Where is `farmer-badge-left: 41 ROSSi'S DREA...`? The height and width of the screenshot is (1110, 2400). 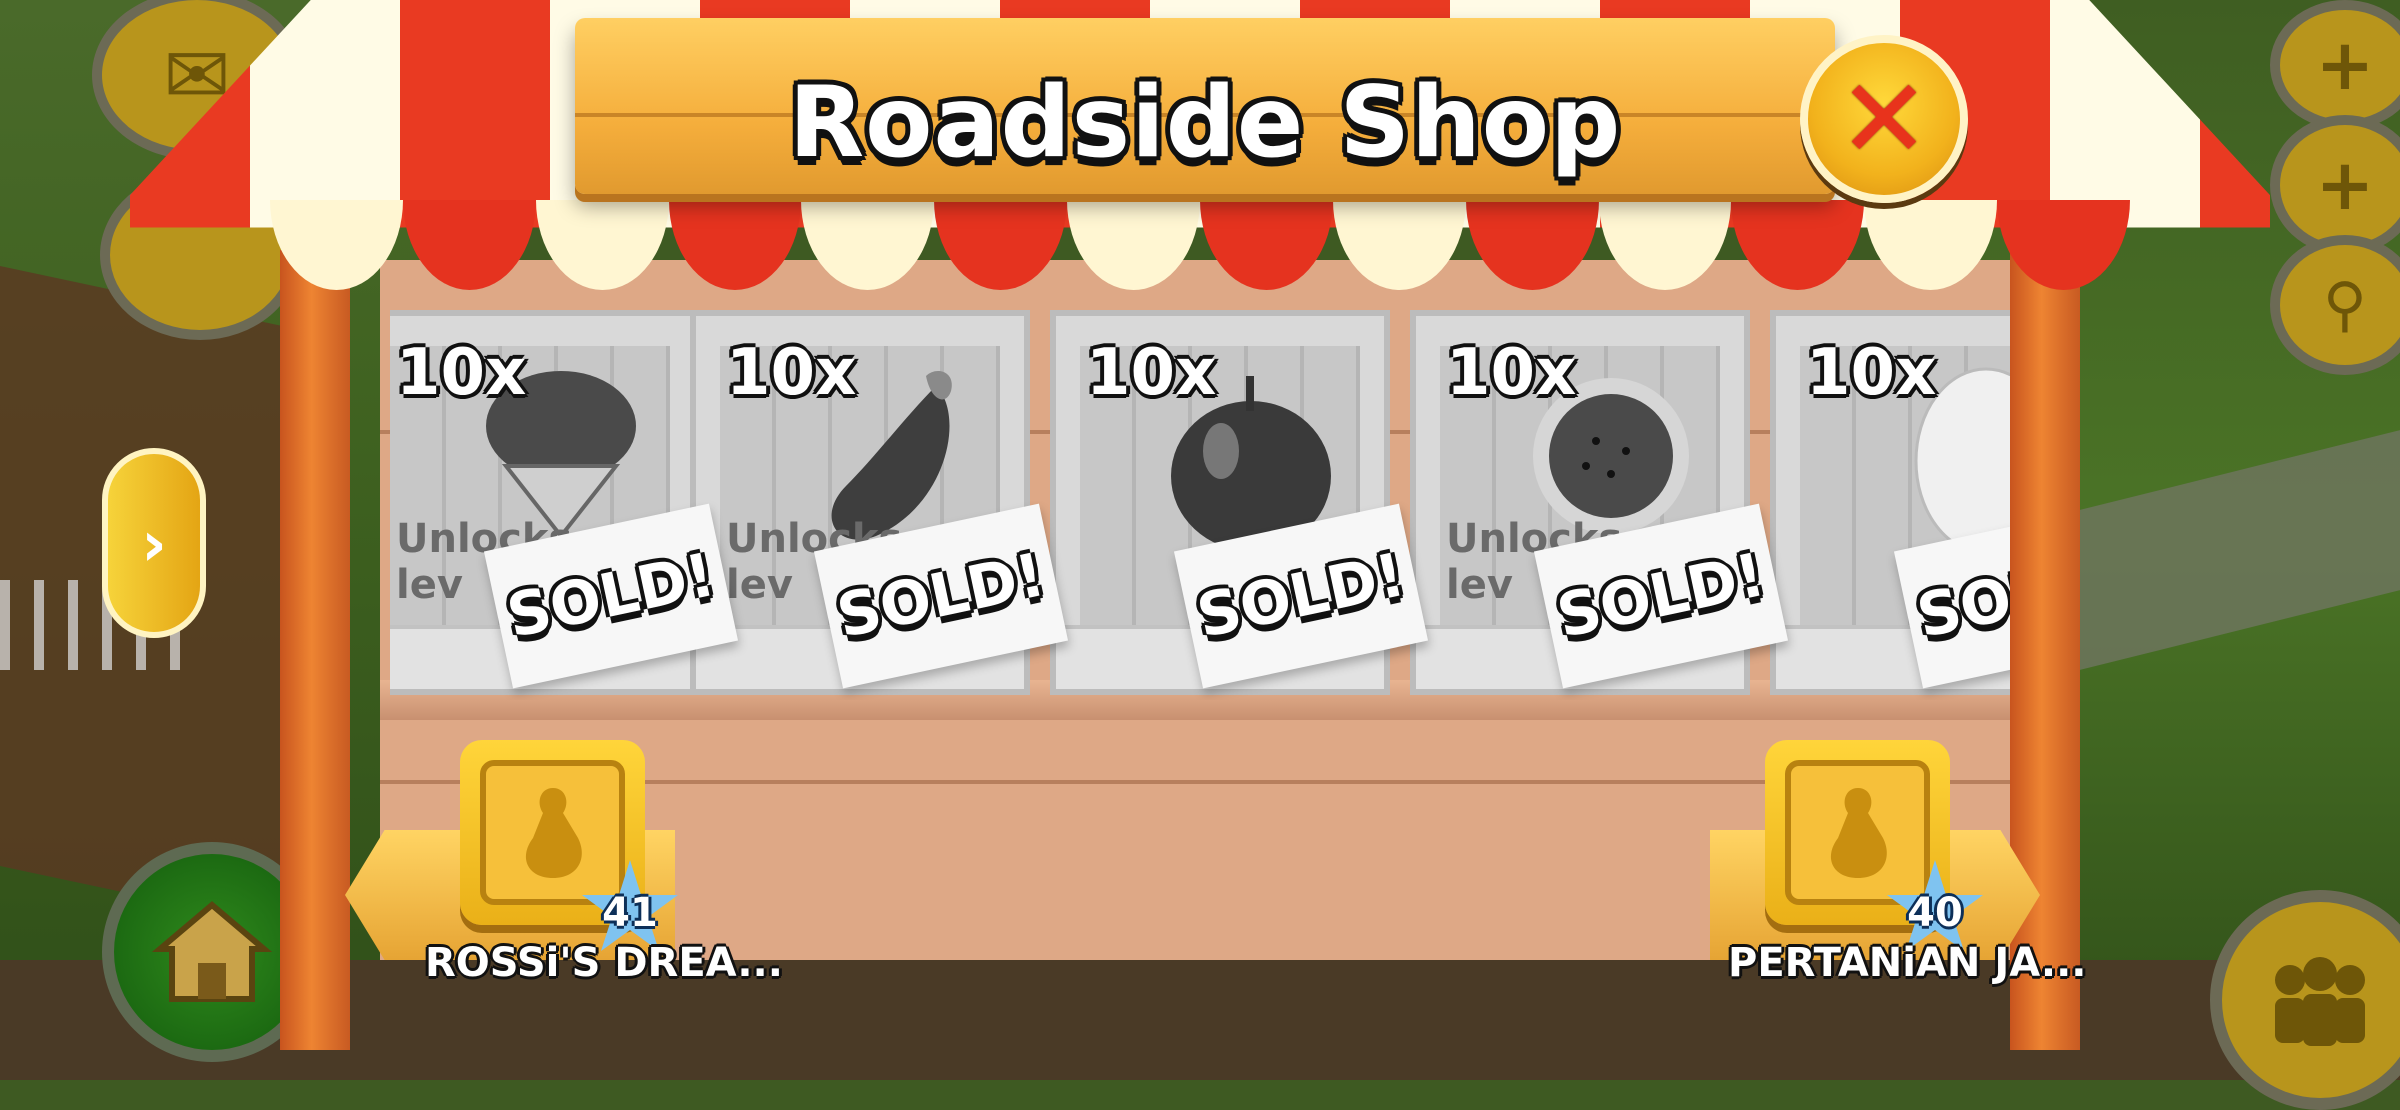
farmer-badge-left: 41 ROSSi'S DREA... is located at coordinates (564, 870).